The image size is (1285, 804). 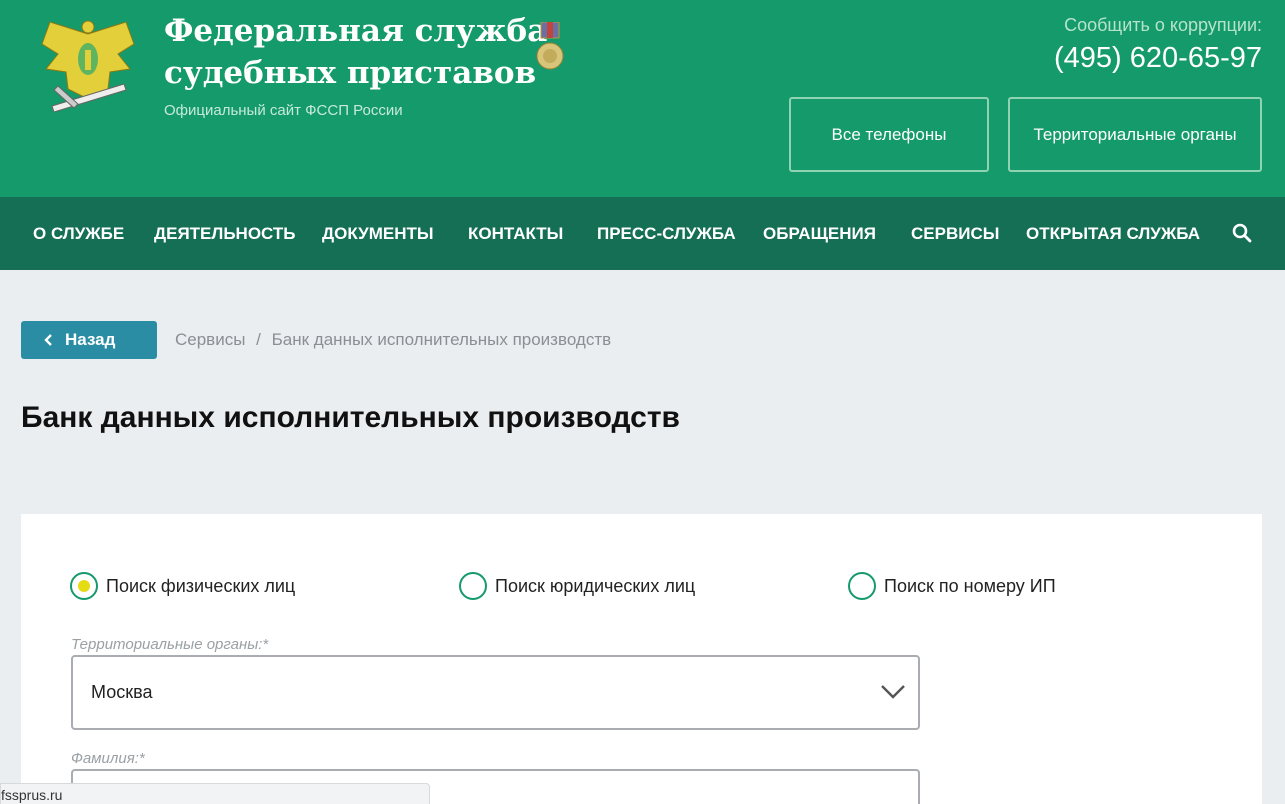 I want to click on medal-icon, so click(x=550, y=46).